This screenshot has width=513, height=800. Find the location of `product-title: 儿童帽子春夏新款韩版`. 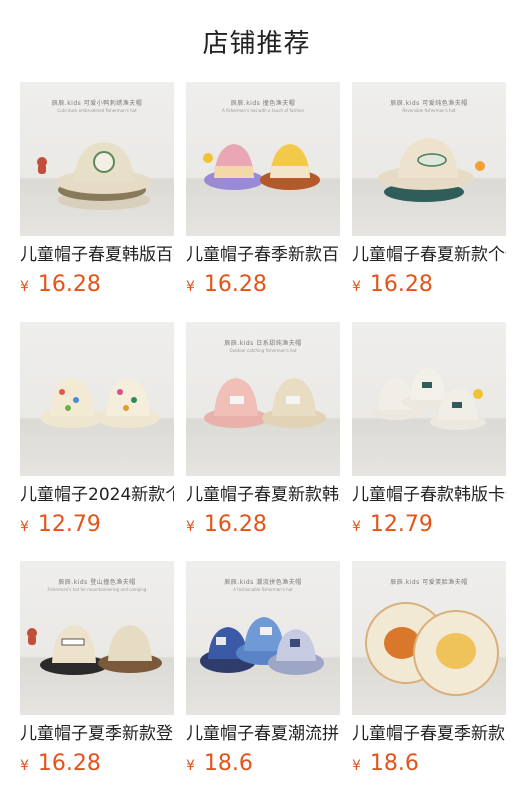

product-title: 儿童帽子春夏新款韩版 is located at coordinates (263, 495).